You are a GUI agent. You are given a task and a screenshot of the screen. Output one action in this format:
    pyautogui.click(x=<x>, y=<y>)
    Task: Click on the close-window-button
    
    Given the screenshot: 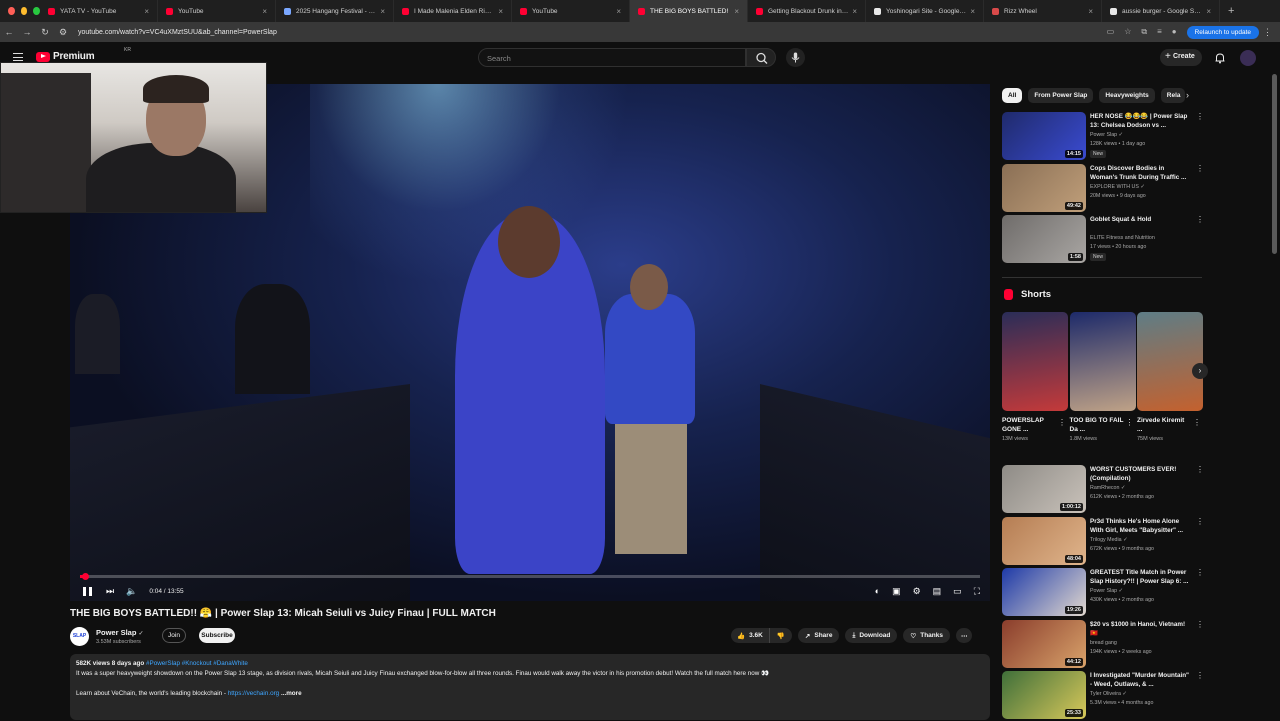 What is the action you would take?
    pyautogui.click(x=11, y=11)
    